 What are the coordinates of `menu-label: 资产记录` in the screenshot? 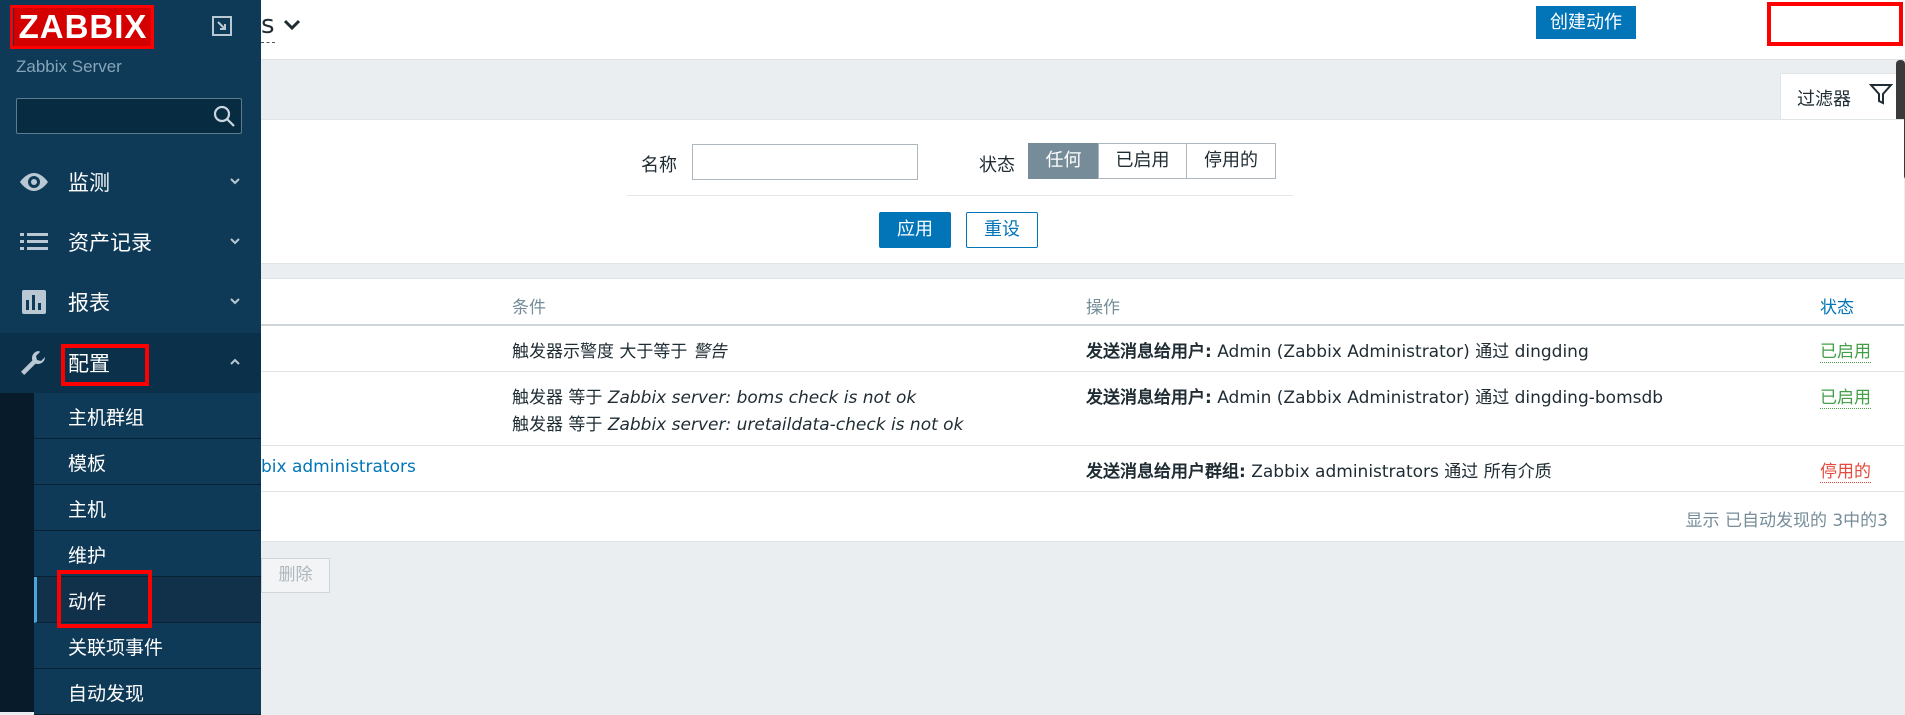 It's located at (110, 243).